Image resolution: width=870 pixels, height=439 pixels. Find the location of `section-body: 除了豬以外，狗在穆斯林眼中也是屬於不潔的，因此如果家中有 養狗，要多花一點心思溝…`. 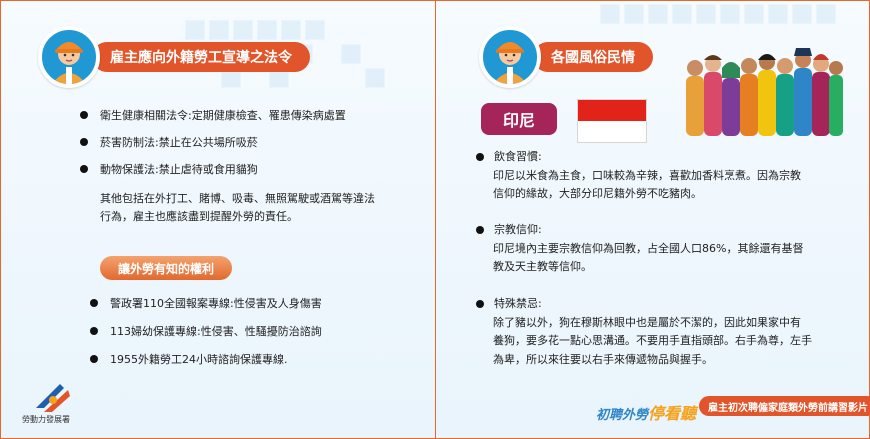

section-body: 除了豬以外，狗在穆斯林眼中也是屬於不潔的，因此如果家中有 養狗，要多花一點心思溝… is located at coordinates (656, 342).